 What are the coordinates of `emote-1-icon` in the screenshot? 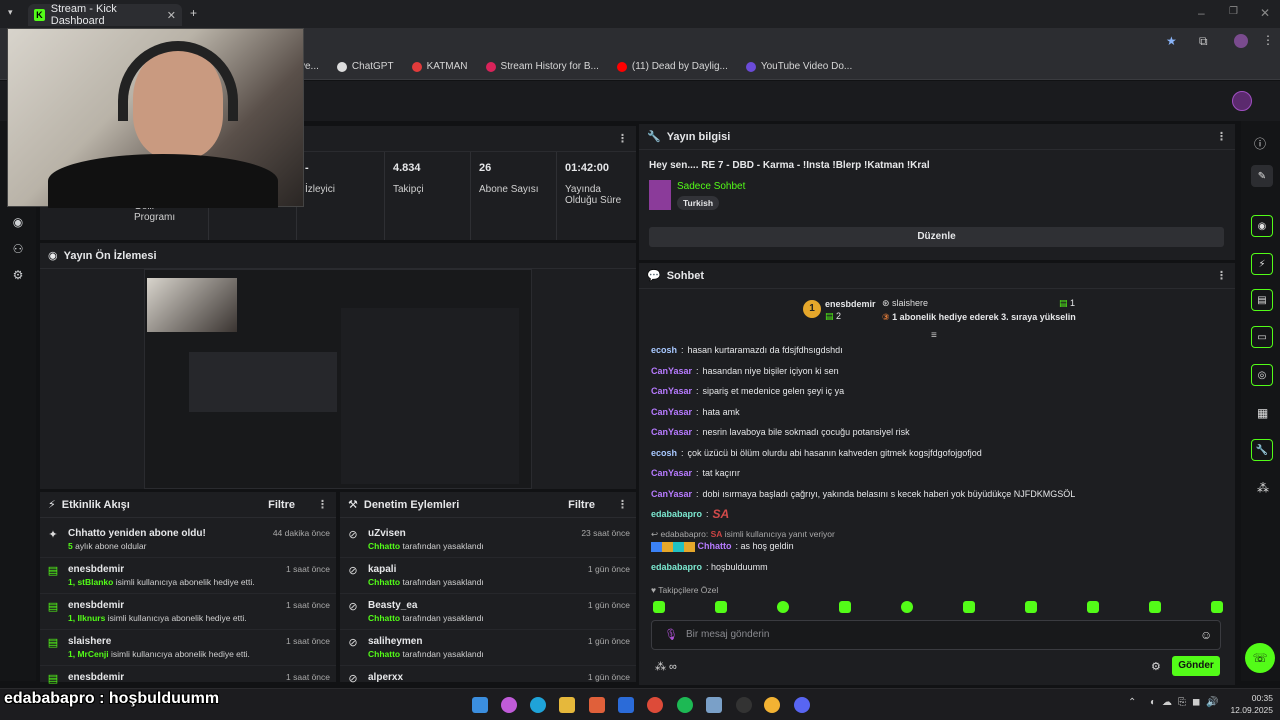 It's located at (659, 607).